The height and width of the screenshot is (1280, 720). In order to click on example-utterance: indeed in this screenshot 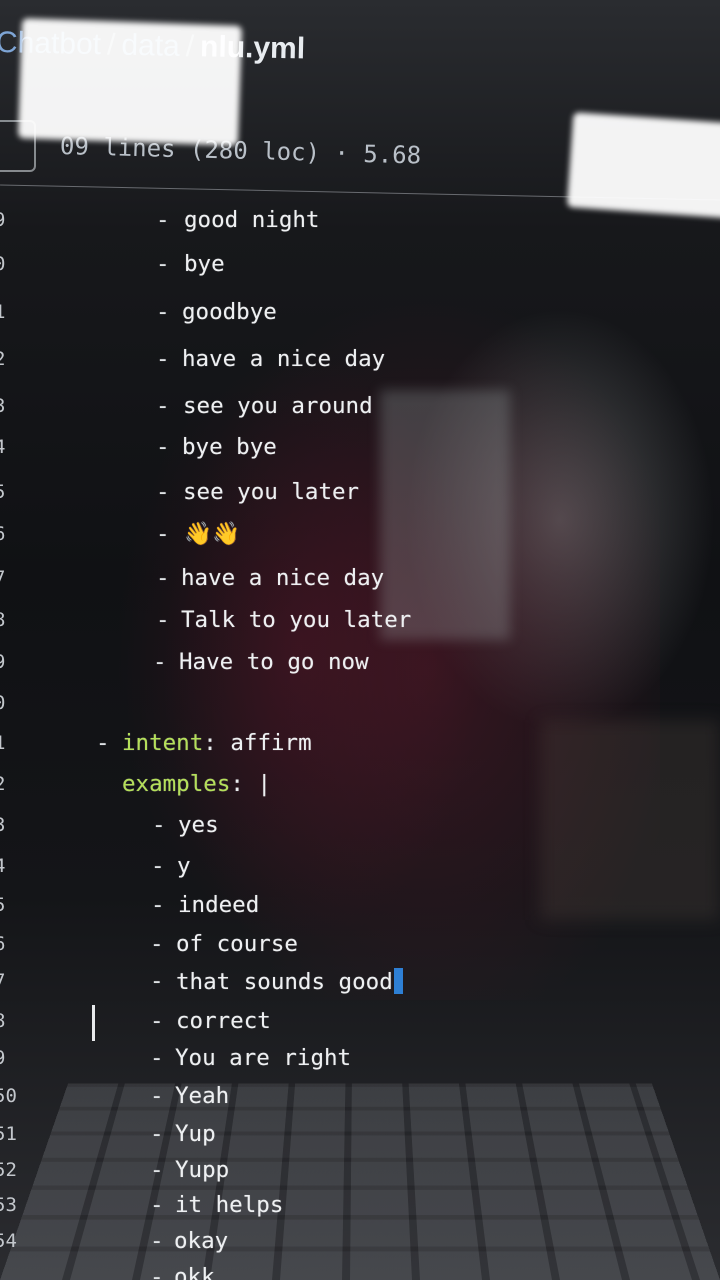, I will do `click(219, 905)`.